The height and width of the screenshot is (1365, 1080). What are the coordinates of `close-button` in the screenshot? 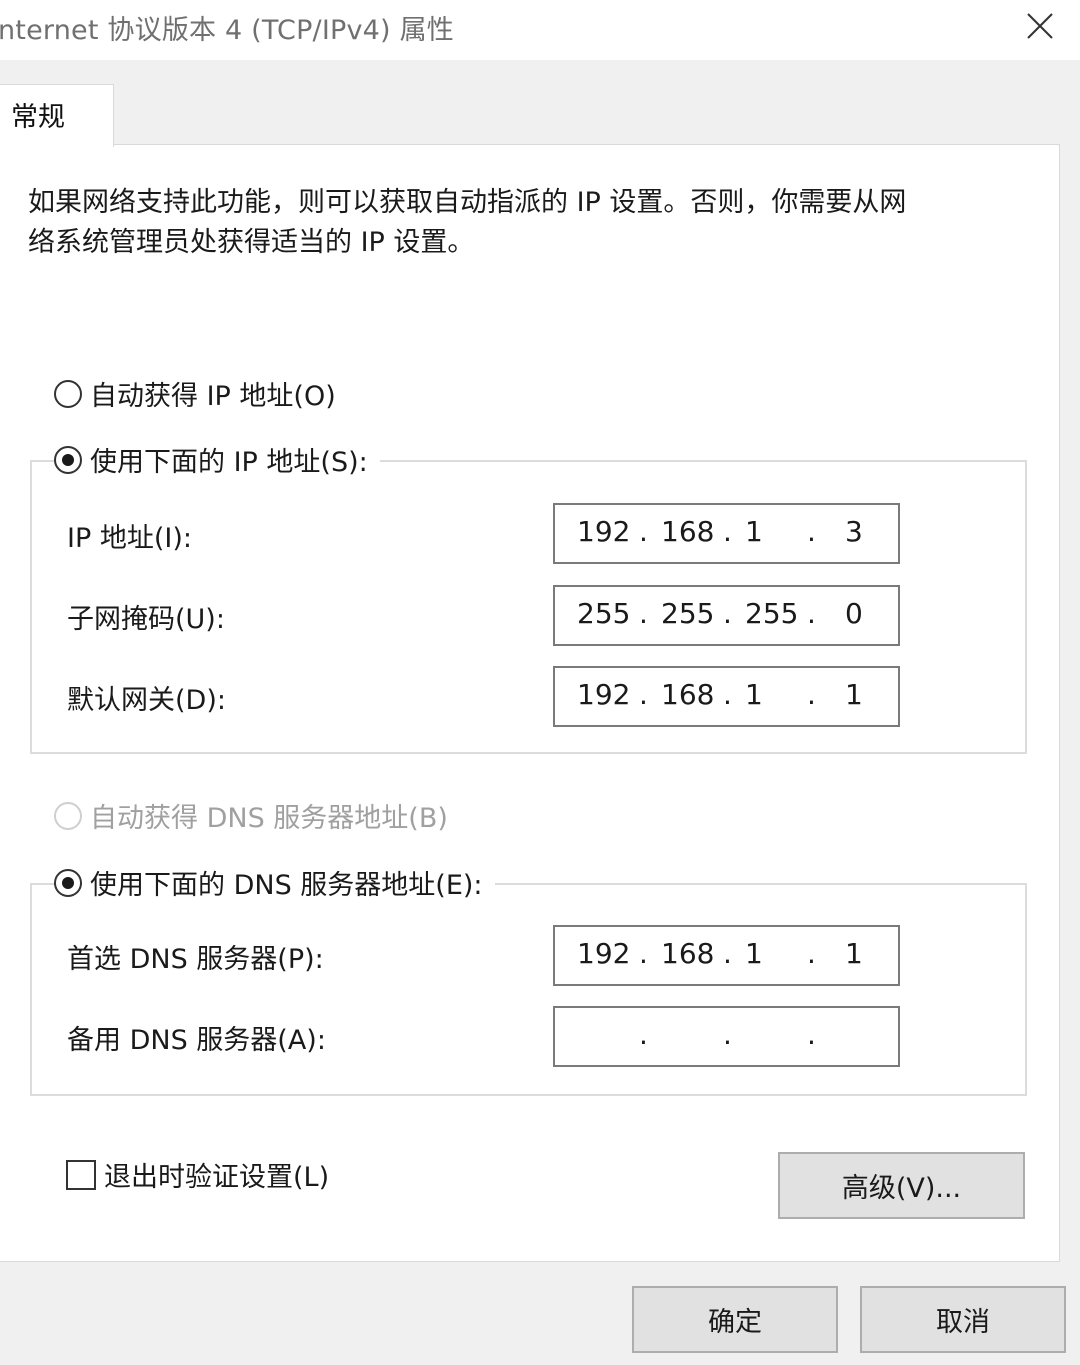 It's located at (1040, 26).